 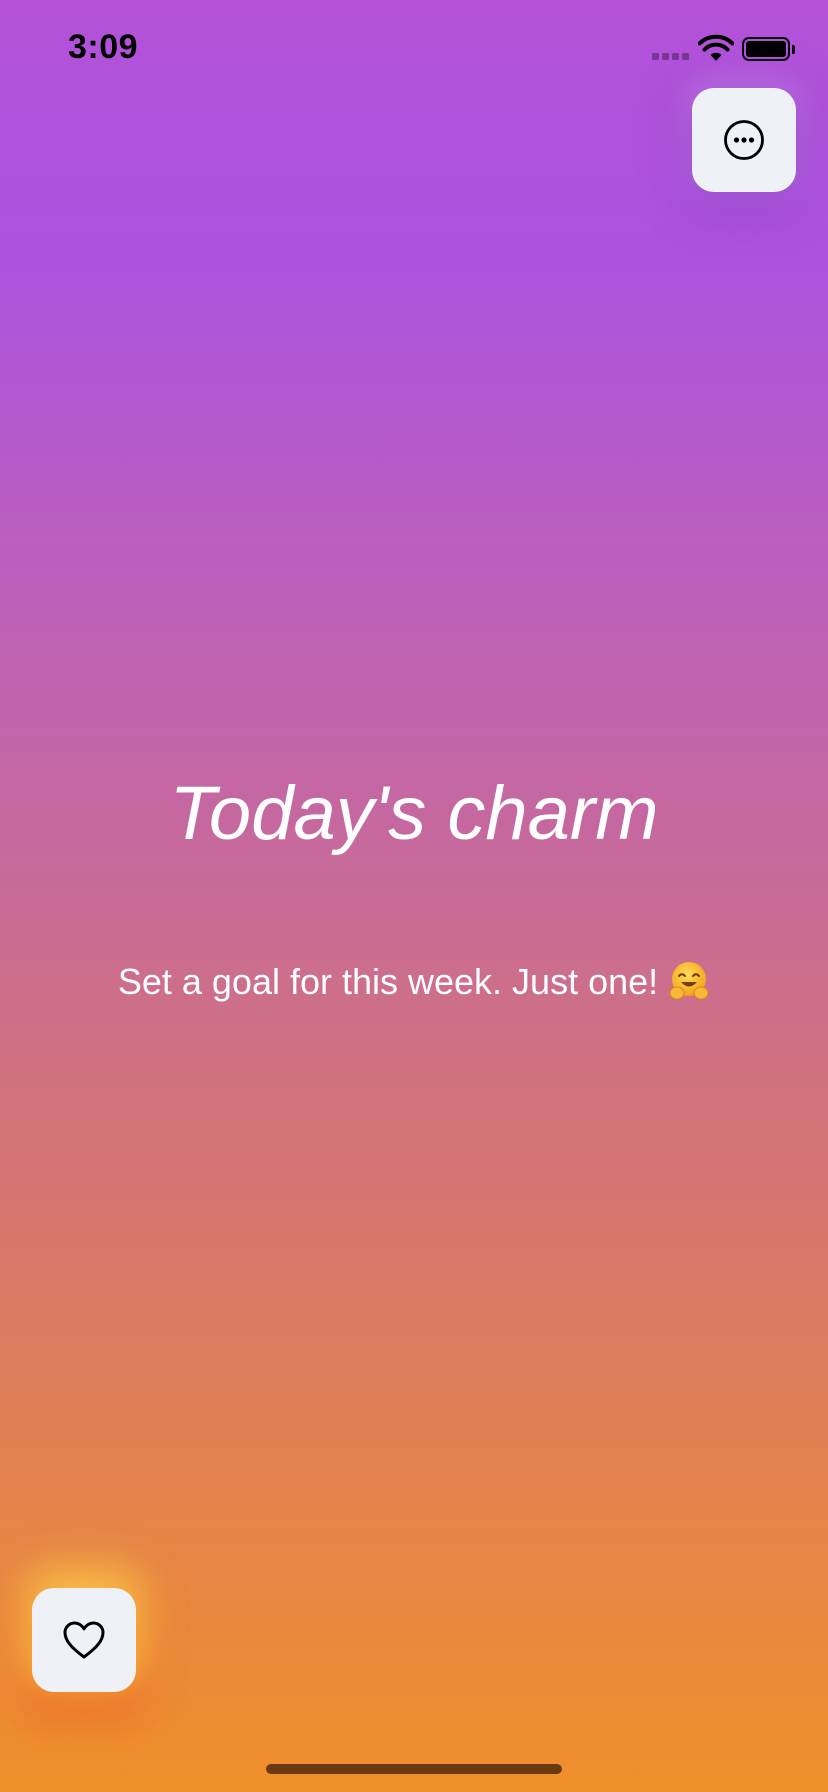 I want to click on status-bar: 3:09, so click(x=414, y=48).